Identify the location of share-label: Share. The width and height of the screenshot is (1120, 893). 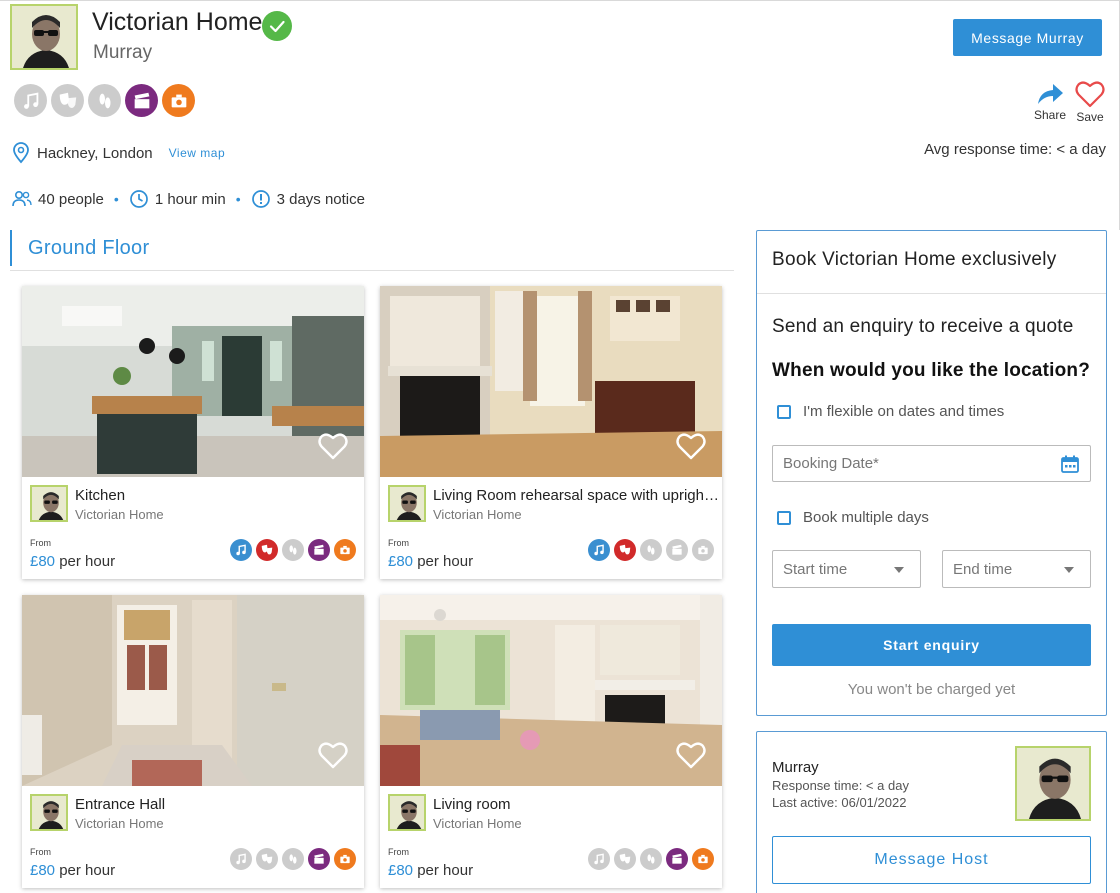
(1050, 115).